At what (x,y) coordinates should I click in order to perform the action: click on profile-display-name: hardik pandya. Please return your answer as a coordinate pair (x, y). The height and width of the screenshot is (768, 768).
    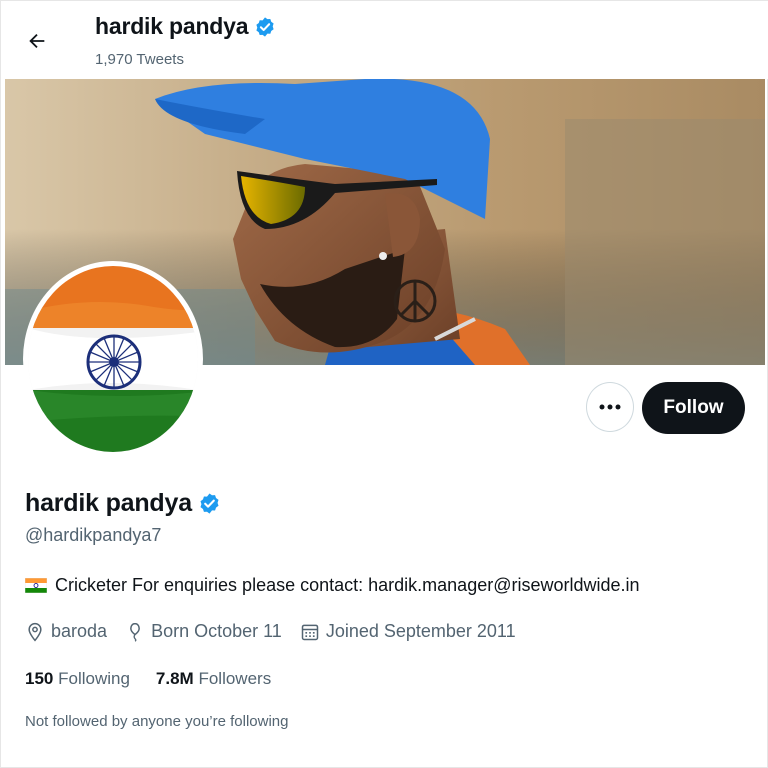
    Looking at the image, I should click on (108, 503).